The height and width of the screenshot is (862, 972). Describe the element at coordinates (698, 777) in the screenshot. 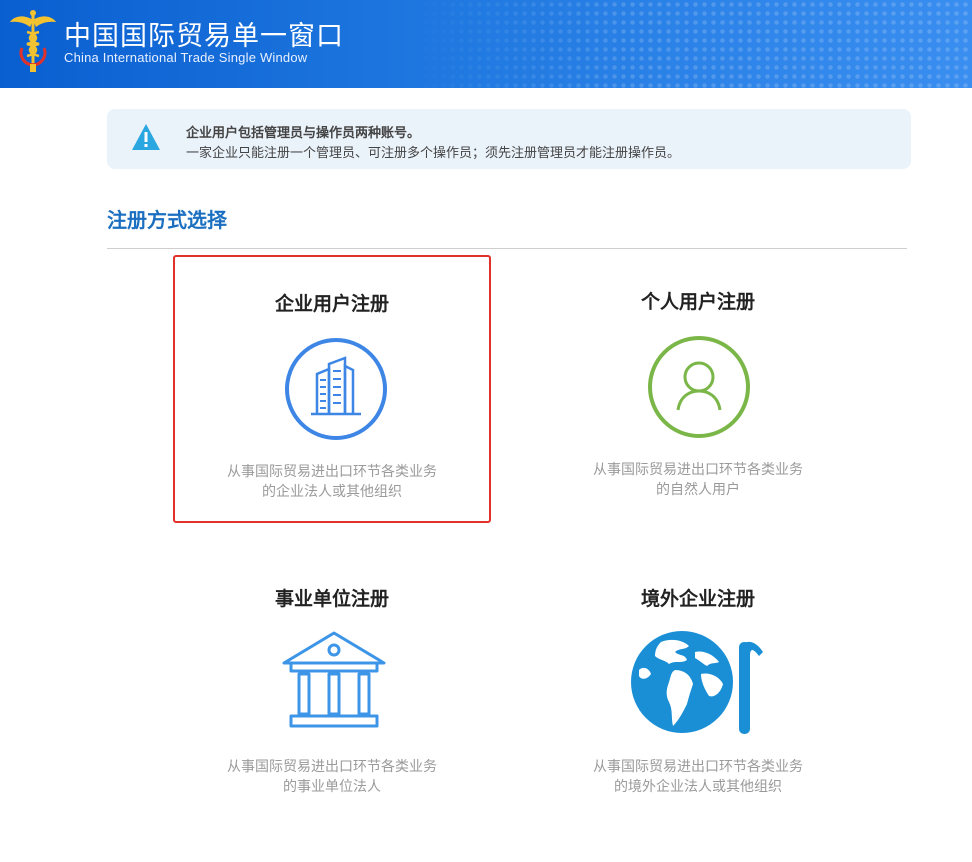

I see `card-description: 从事国际贸易进出口环节各类业务 的境外企业法人或其他组织` at that location.